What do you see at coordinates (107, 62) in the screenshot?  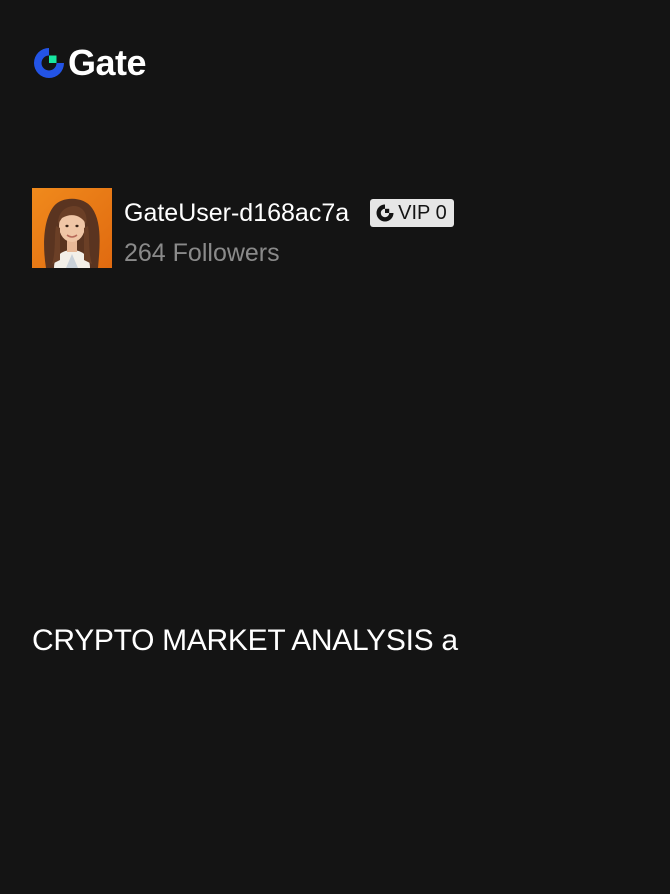 I see `gate-logo-text: Gate` at bounding box center [107, 62].